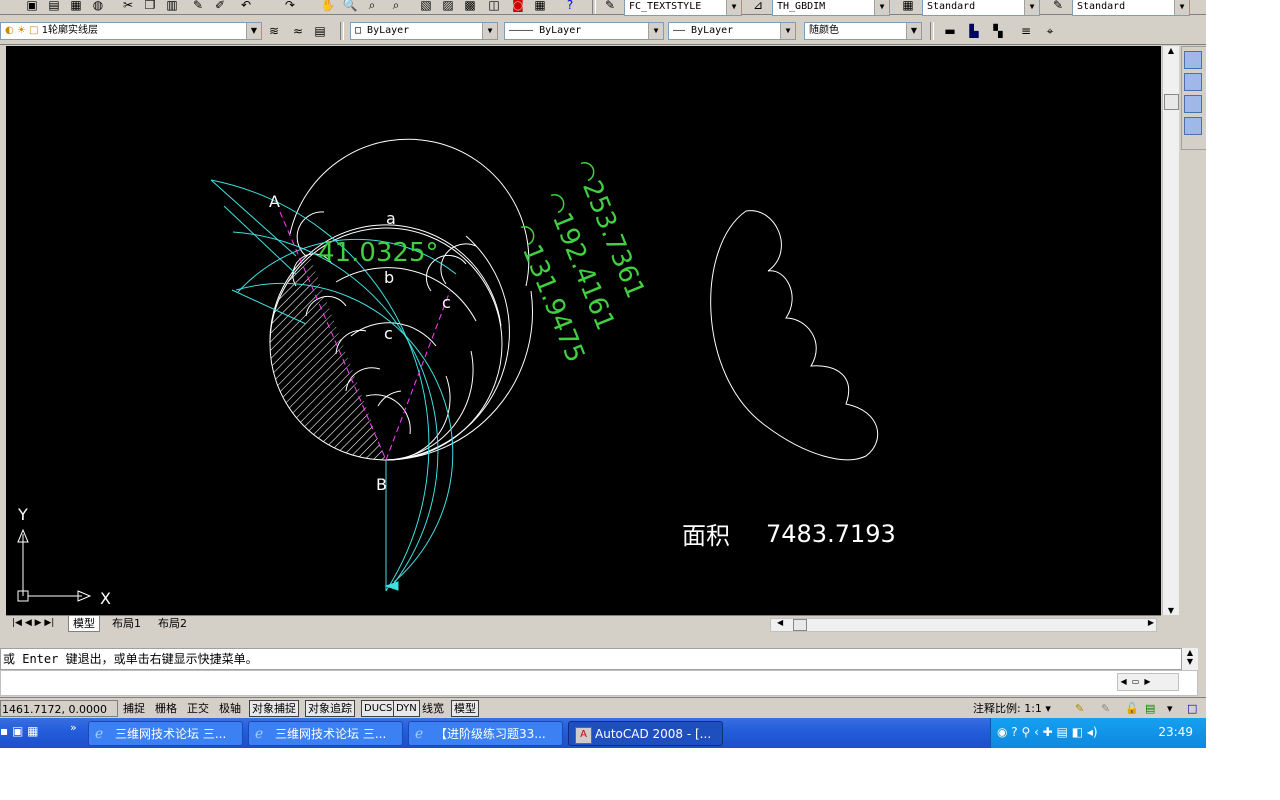  I want to click on mleaderstyle-combo: Standard ▼, so click(1131, 8).